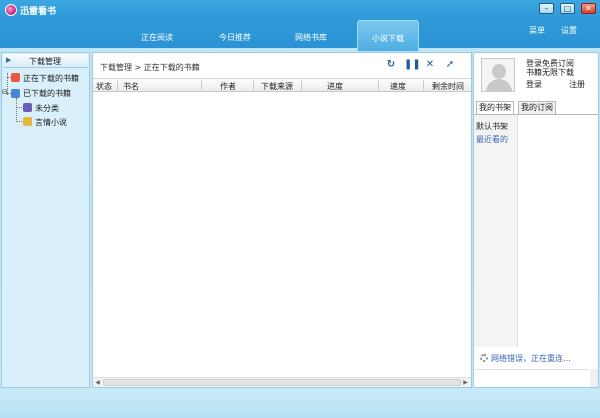  Describe the element at coordinates (534, 85) in the screenshot. I see `login-button: 登录` at that location.